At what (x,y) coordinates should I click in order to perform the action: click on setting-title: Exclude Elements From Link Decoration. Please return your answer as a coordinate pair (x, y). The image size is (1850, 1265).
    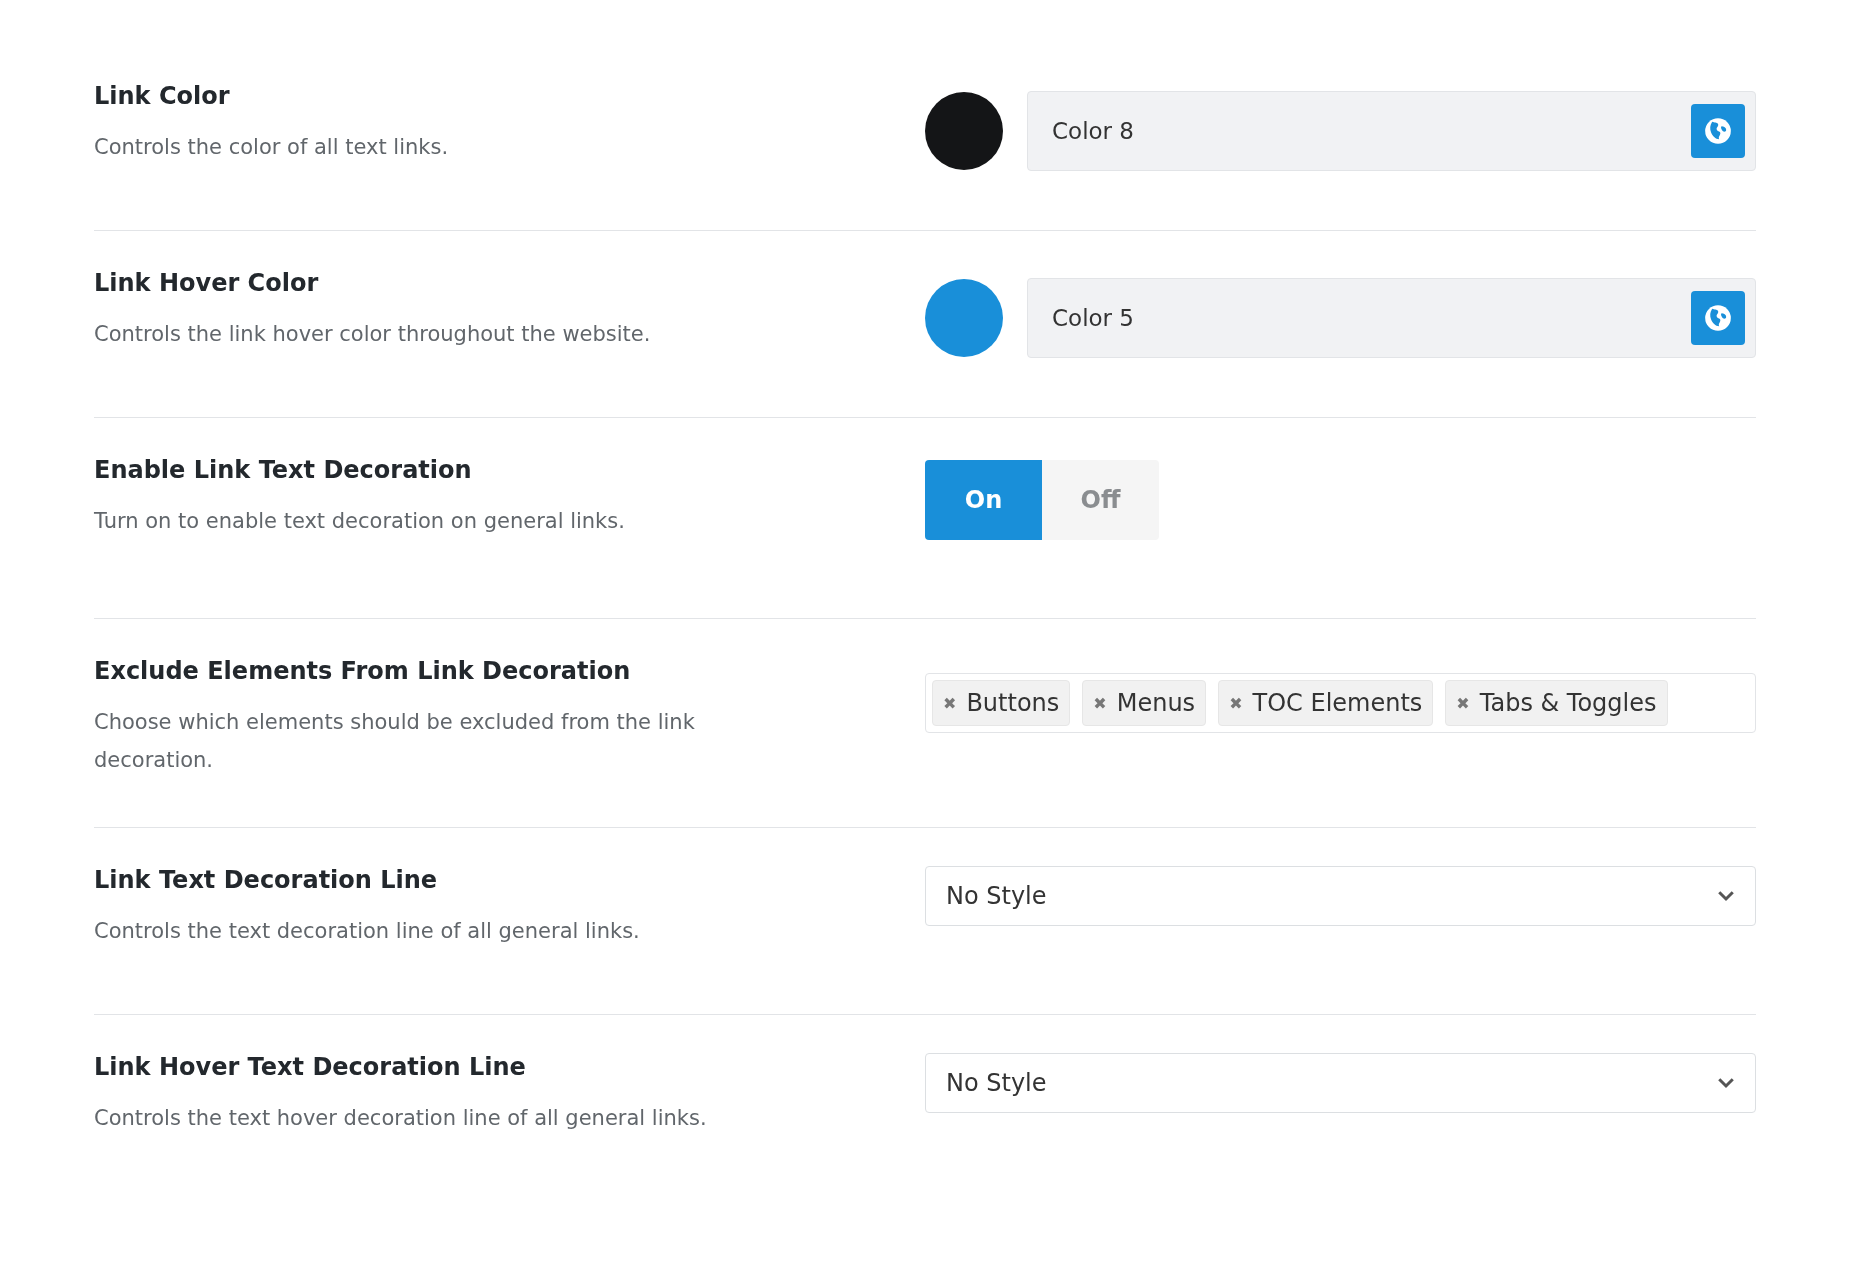
    Looking at the image, I should click on (363, 671).